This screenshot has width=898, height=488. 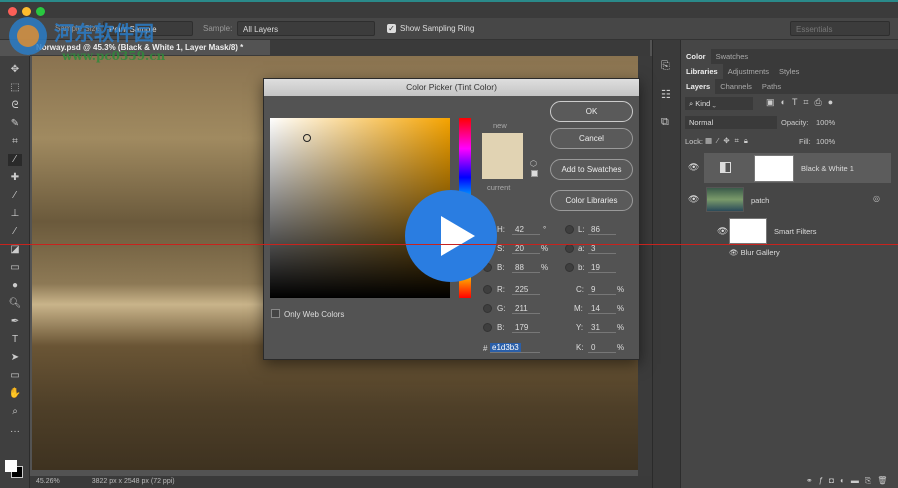 I want to click on shape-tool-icon: ▭, so click(x=15, y=376).